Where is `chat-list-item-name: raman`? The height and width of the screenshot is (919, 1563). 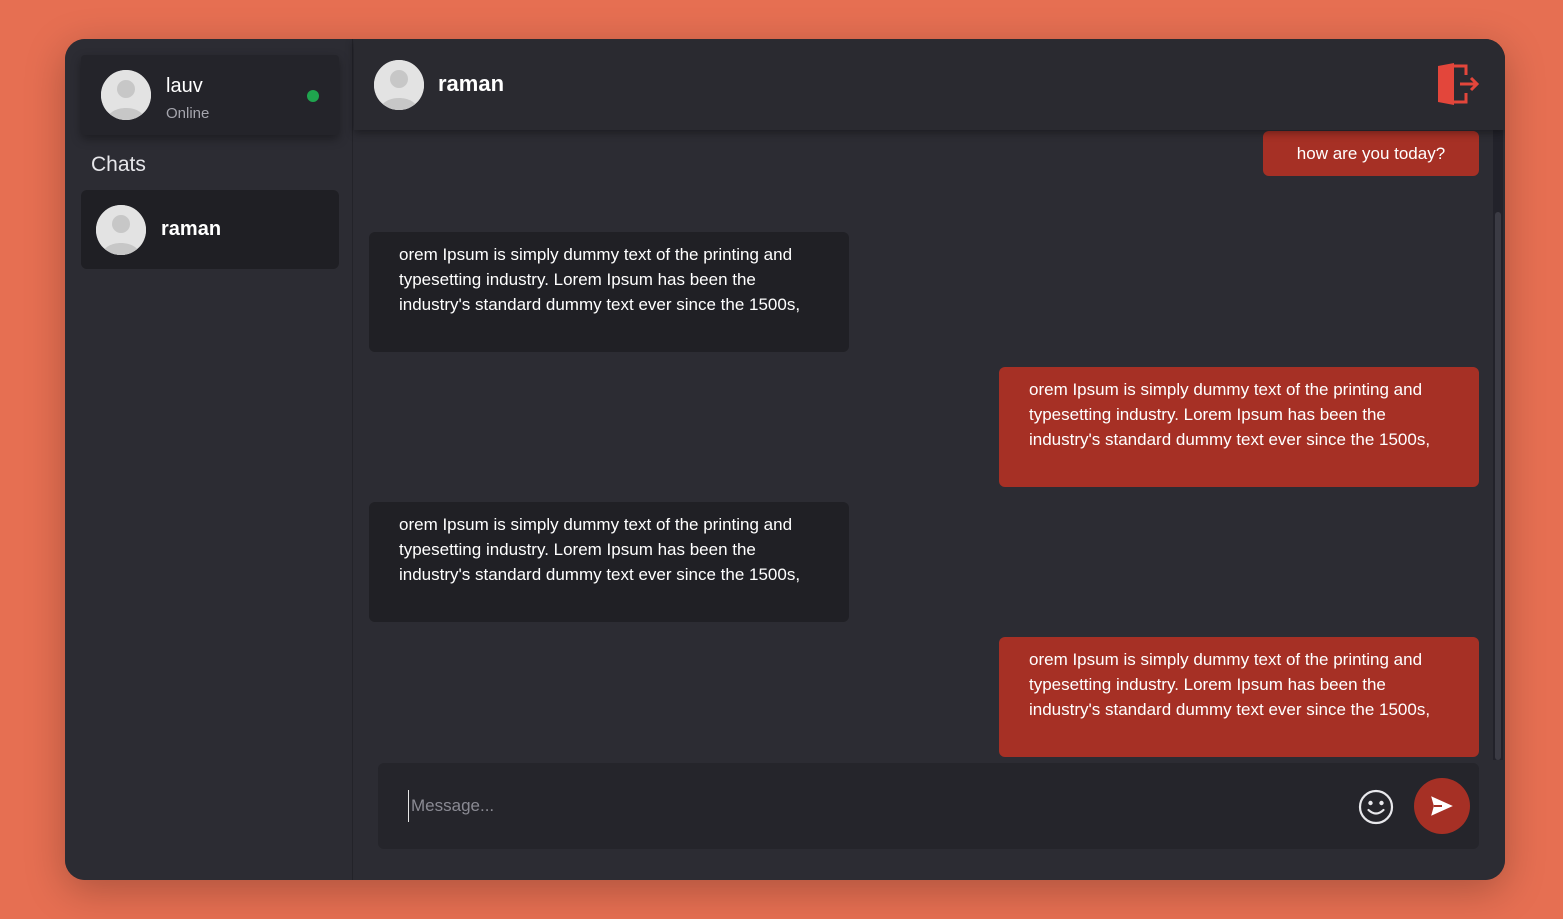
chat-list-item-name: raman is located at coordinates (191, 229).